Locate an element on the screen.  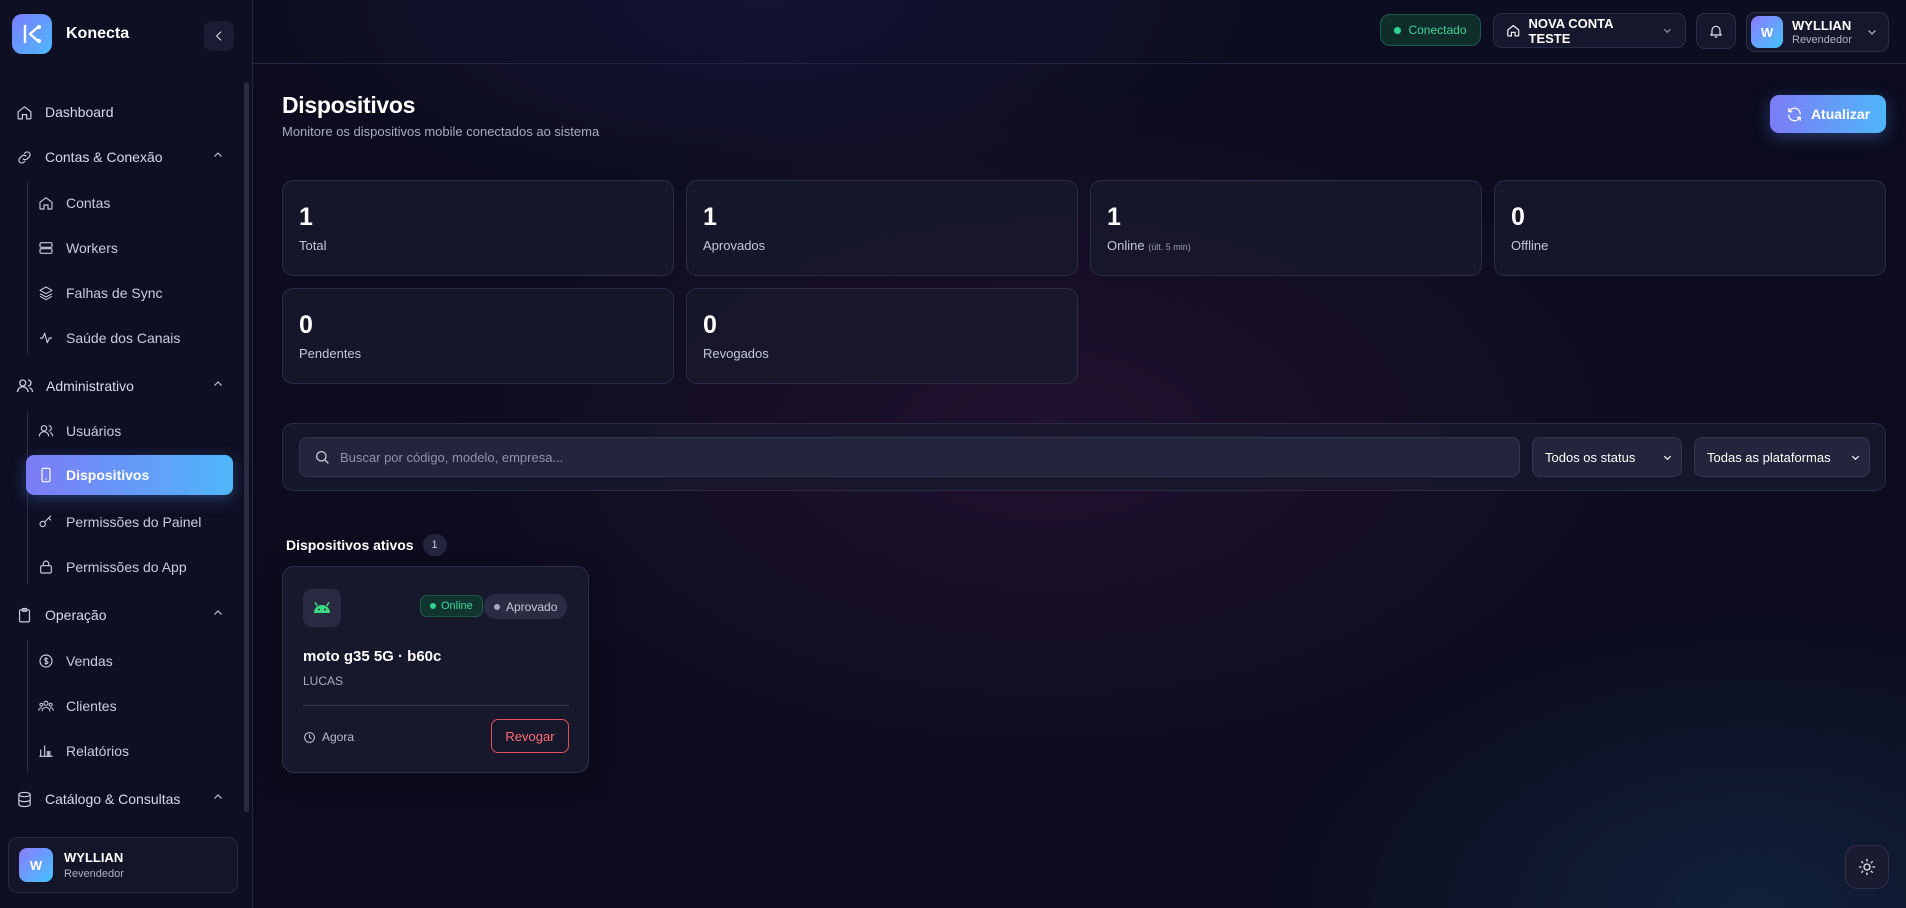
layers-icon is located at coordinates (46, 293).